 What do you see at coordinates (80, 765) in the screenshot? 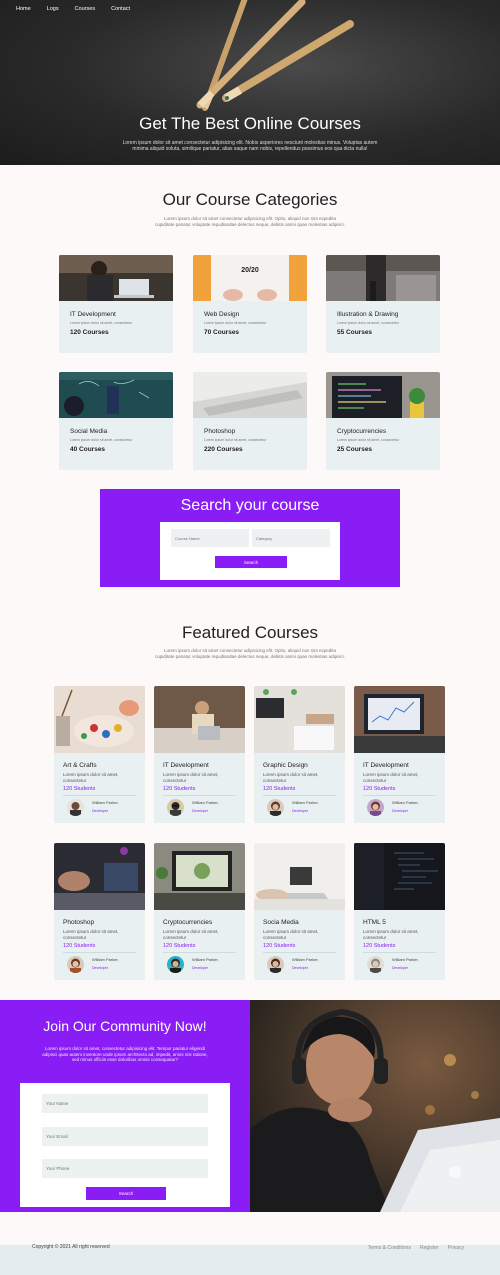
I see `course-name: Art & Crafts` at bounding box center [80, 765].